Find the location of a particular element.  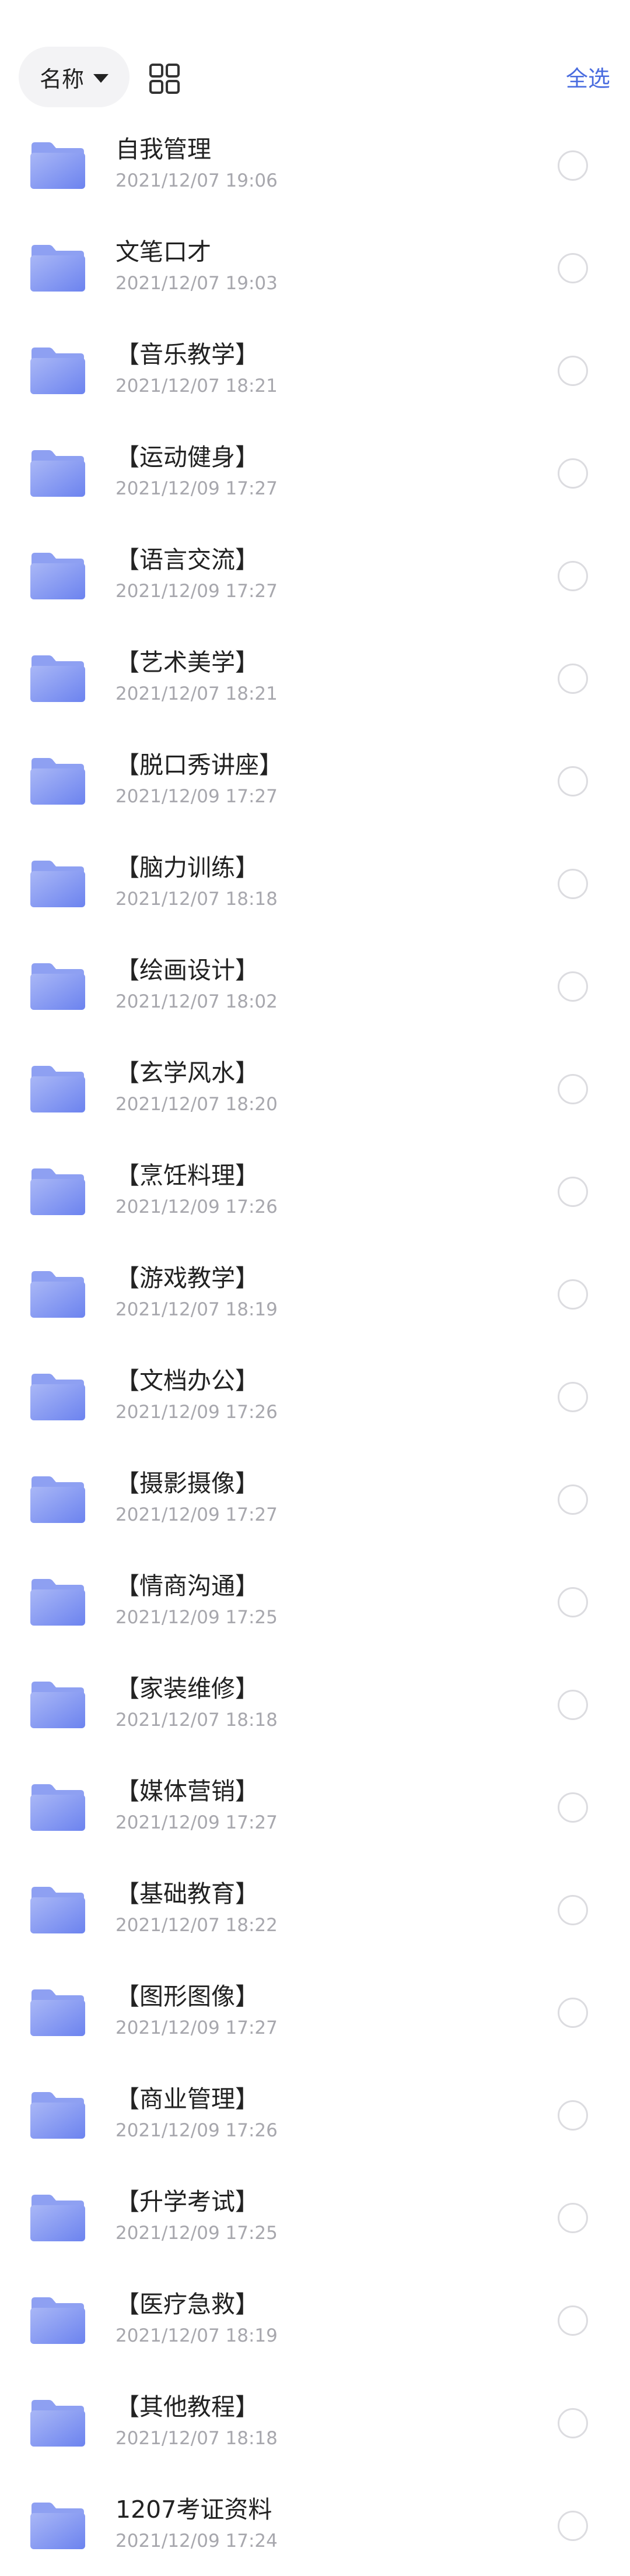

list-item: 【摄影摄像】 2021/12/09 17:27 is located at coordinates (315, 1490).